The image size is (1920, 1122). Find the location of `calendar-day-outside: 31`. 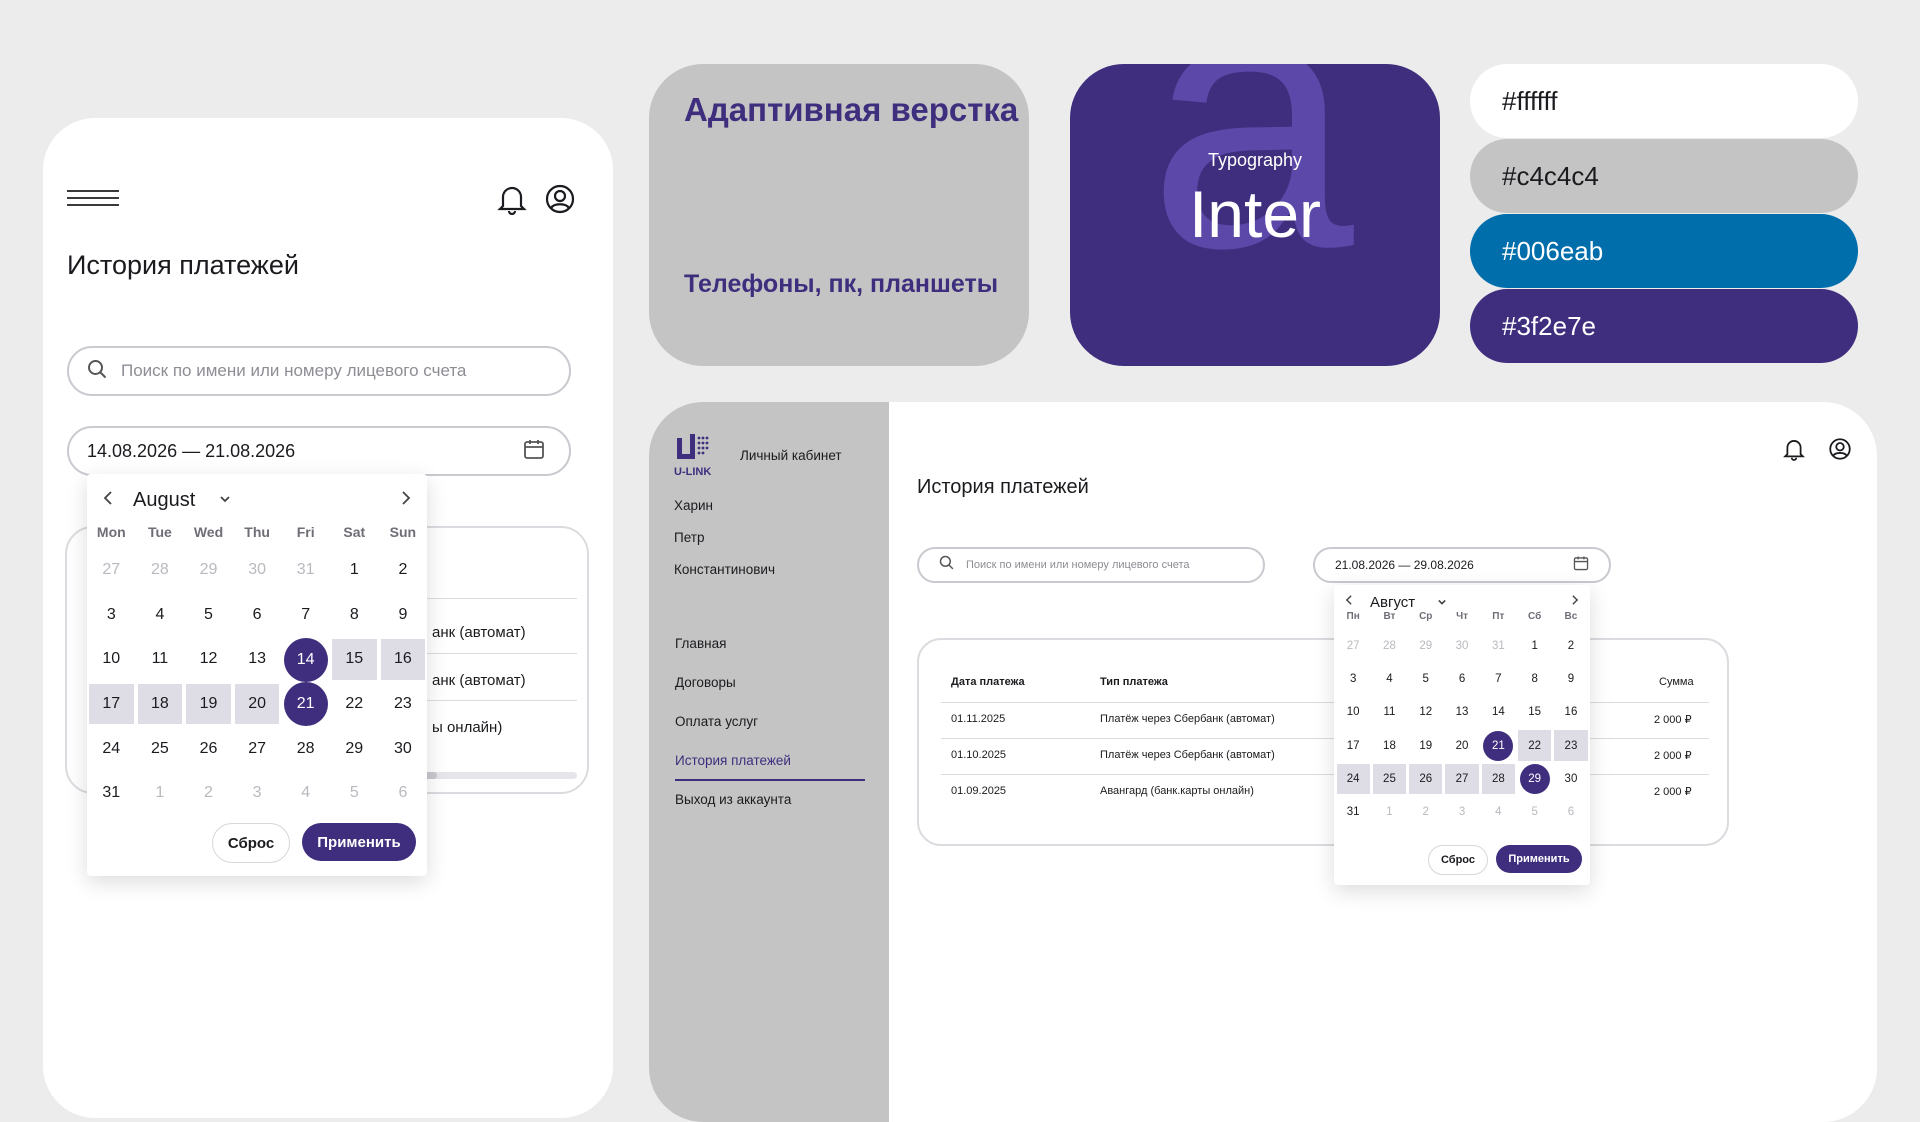

calendar-day-outside: 31 is located at coordinates (305, 570).